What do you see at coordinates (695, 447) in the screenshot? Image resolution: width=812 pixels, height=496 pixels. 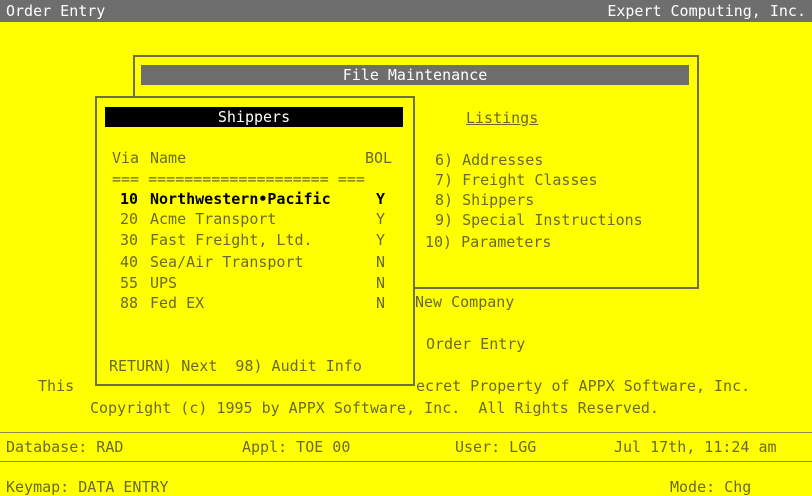 I see `status-datetime: Jul 17th, 11:24 am` at bounding box center [695, 447].